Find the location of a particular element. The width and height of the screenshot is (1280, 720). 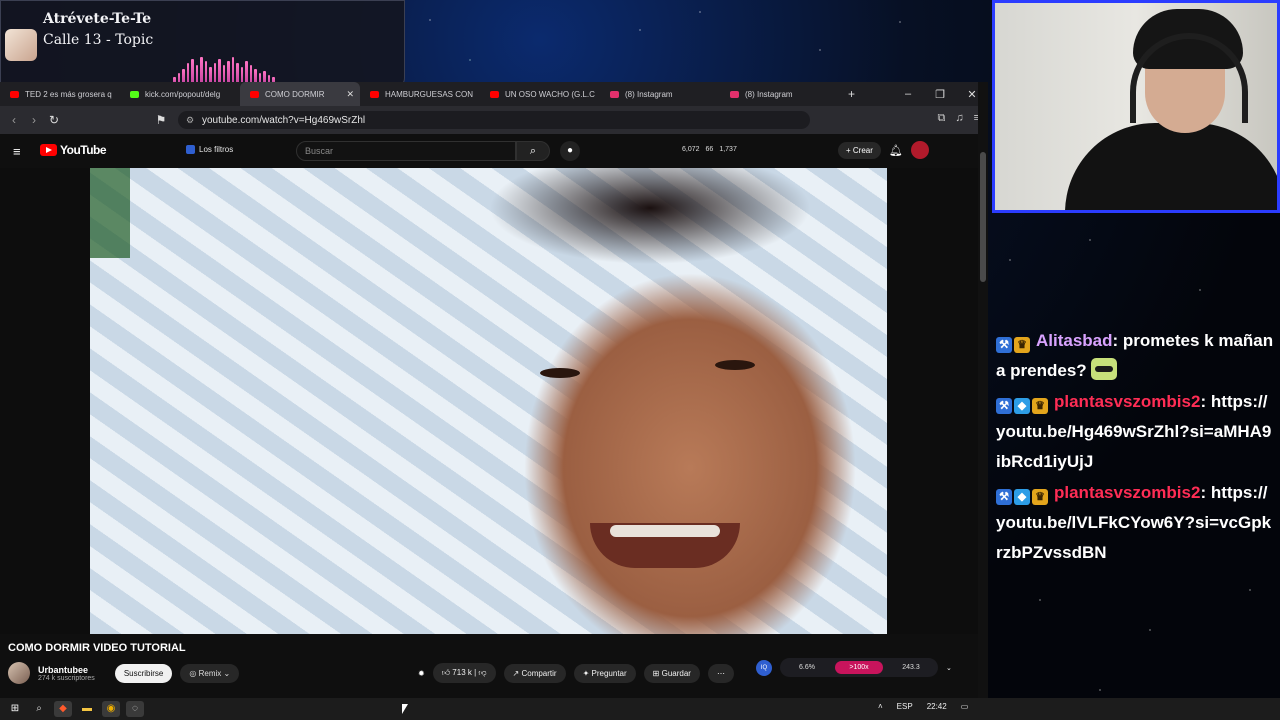

file-explorer-icon: ▬ is located at coordinates (87, 709).